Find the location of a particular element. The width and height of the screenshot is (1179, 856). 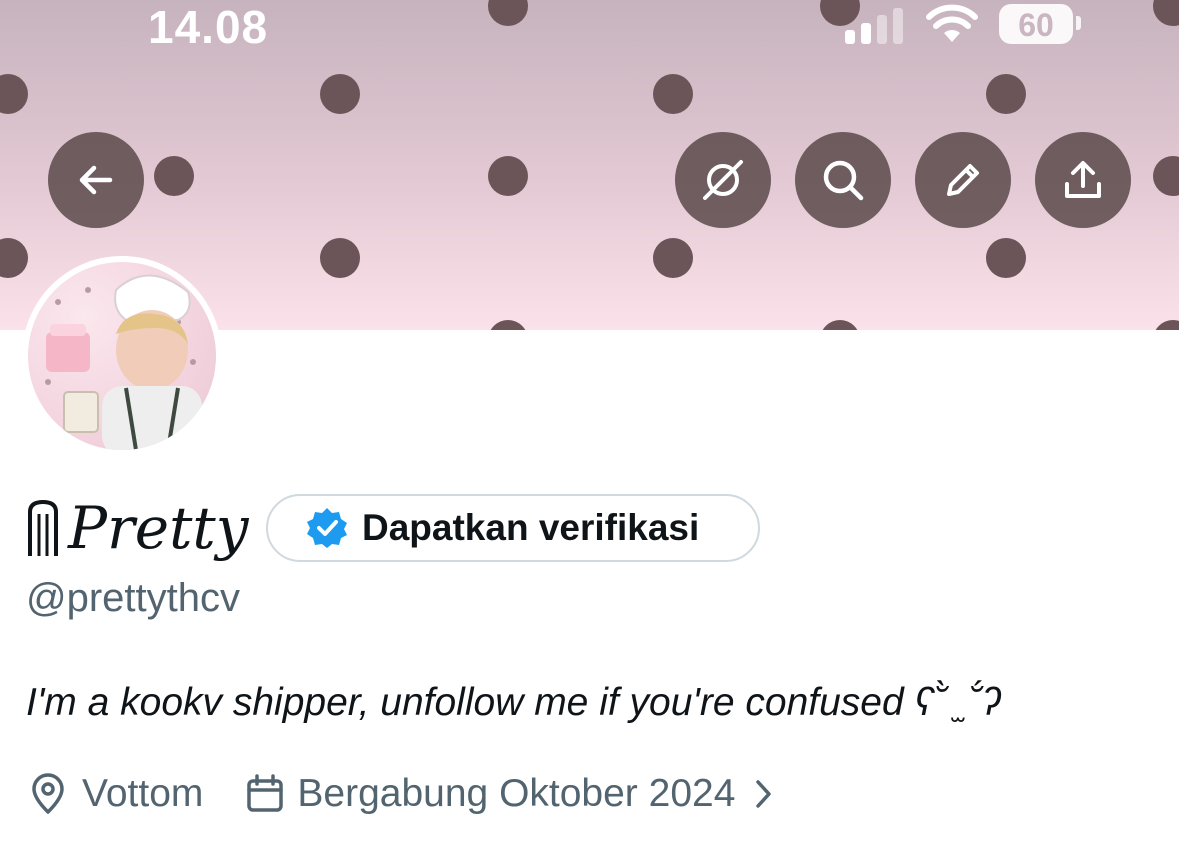

pencil-icon is located at coordinates (963, 180).